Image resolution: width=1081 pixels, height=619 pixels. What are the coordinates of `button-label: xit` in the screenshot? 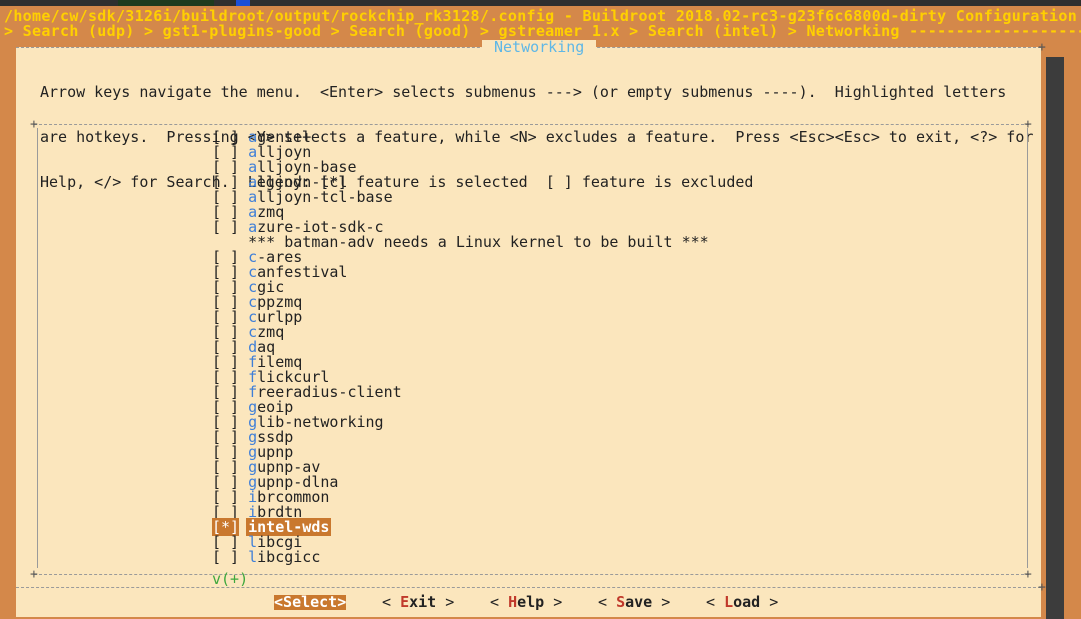 It's located at (423, 602).